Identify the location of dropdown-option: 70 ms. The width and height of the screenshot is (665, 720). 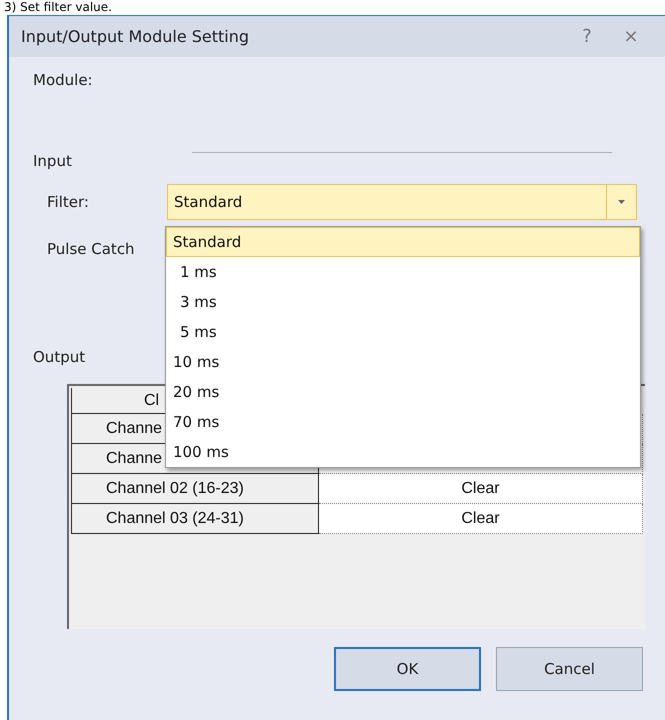
(403, 422).